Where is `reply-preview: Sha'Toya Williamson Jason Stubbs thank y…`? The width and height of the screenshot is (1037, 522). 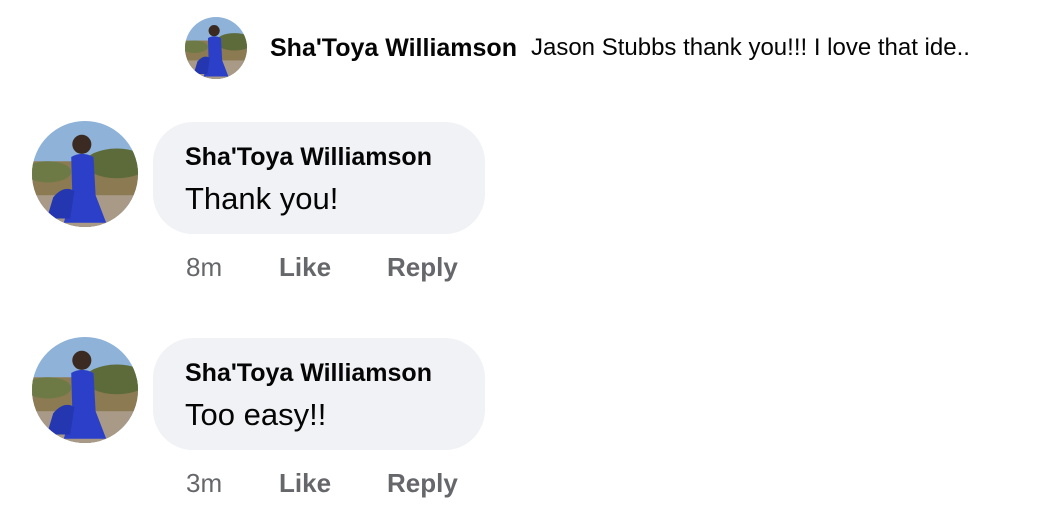
reply-preview: Sha'Toya Williamson Jason Stubbs thank y… is located at coordinates (611, 48).